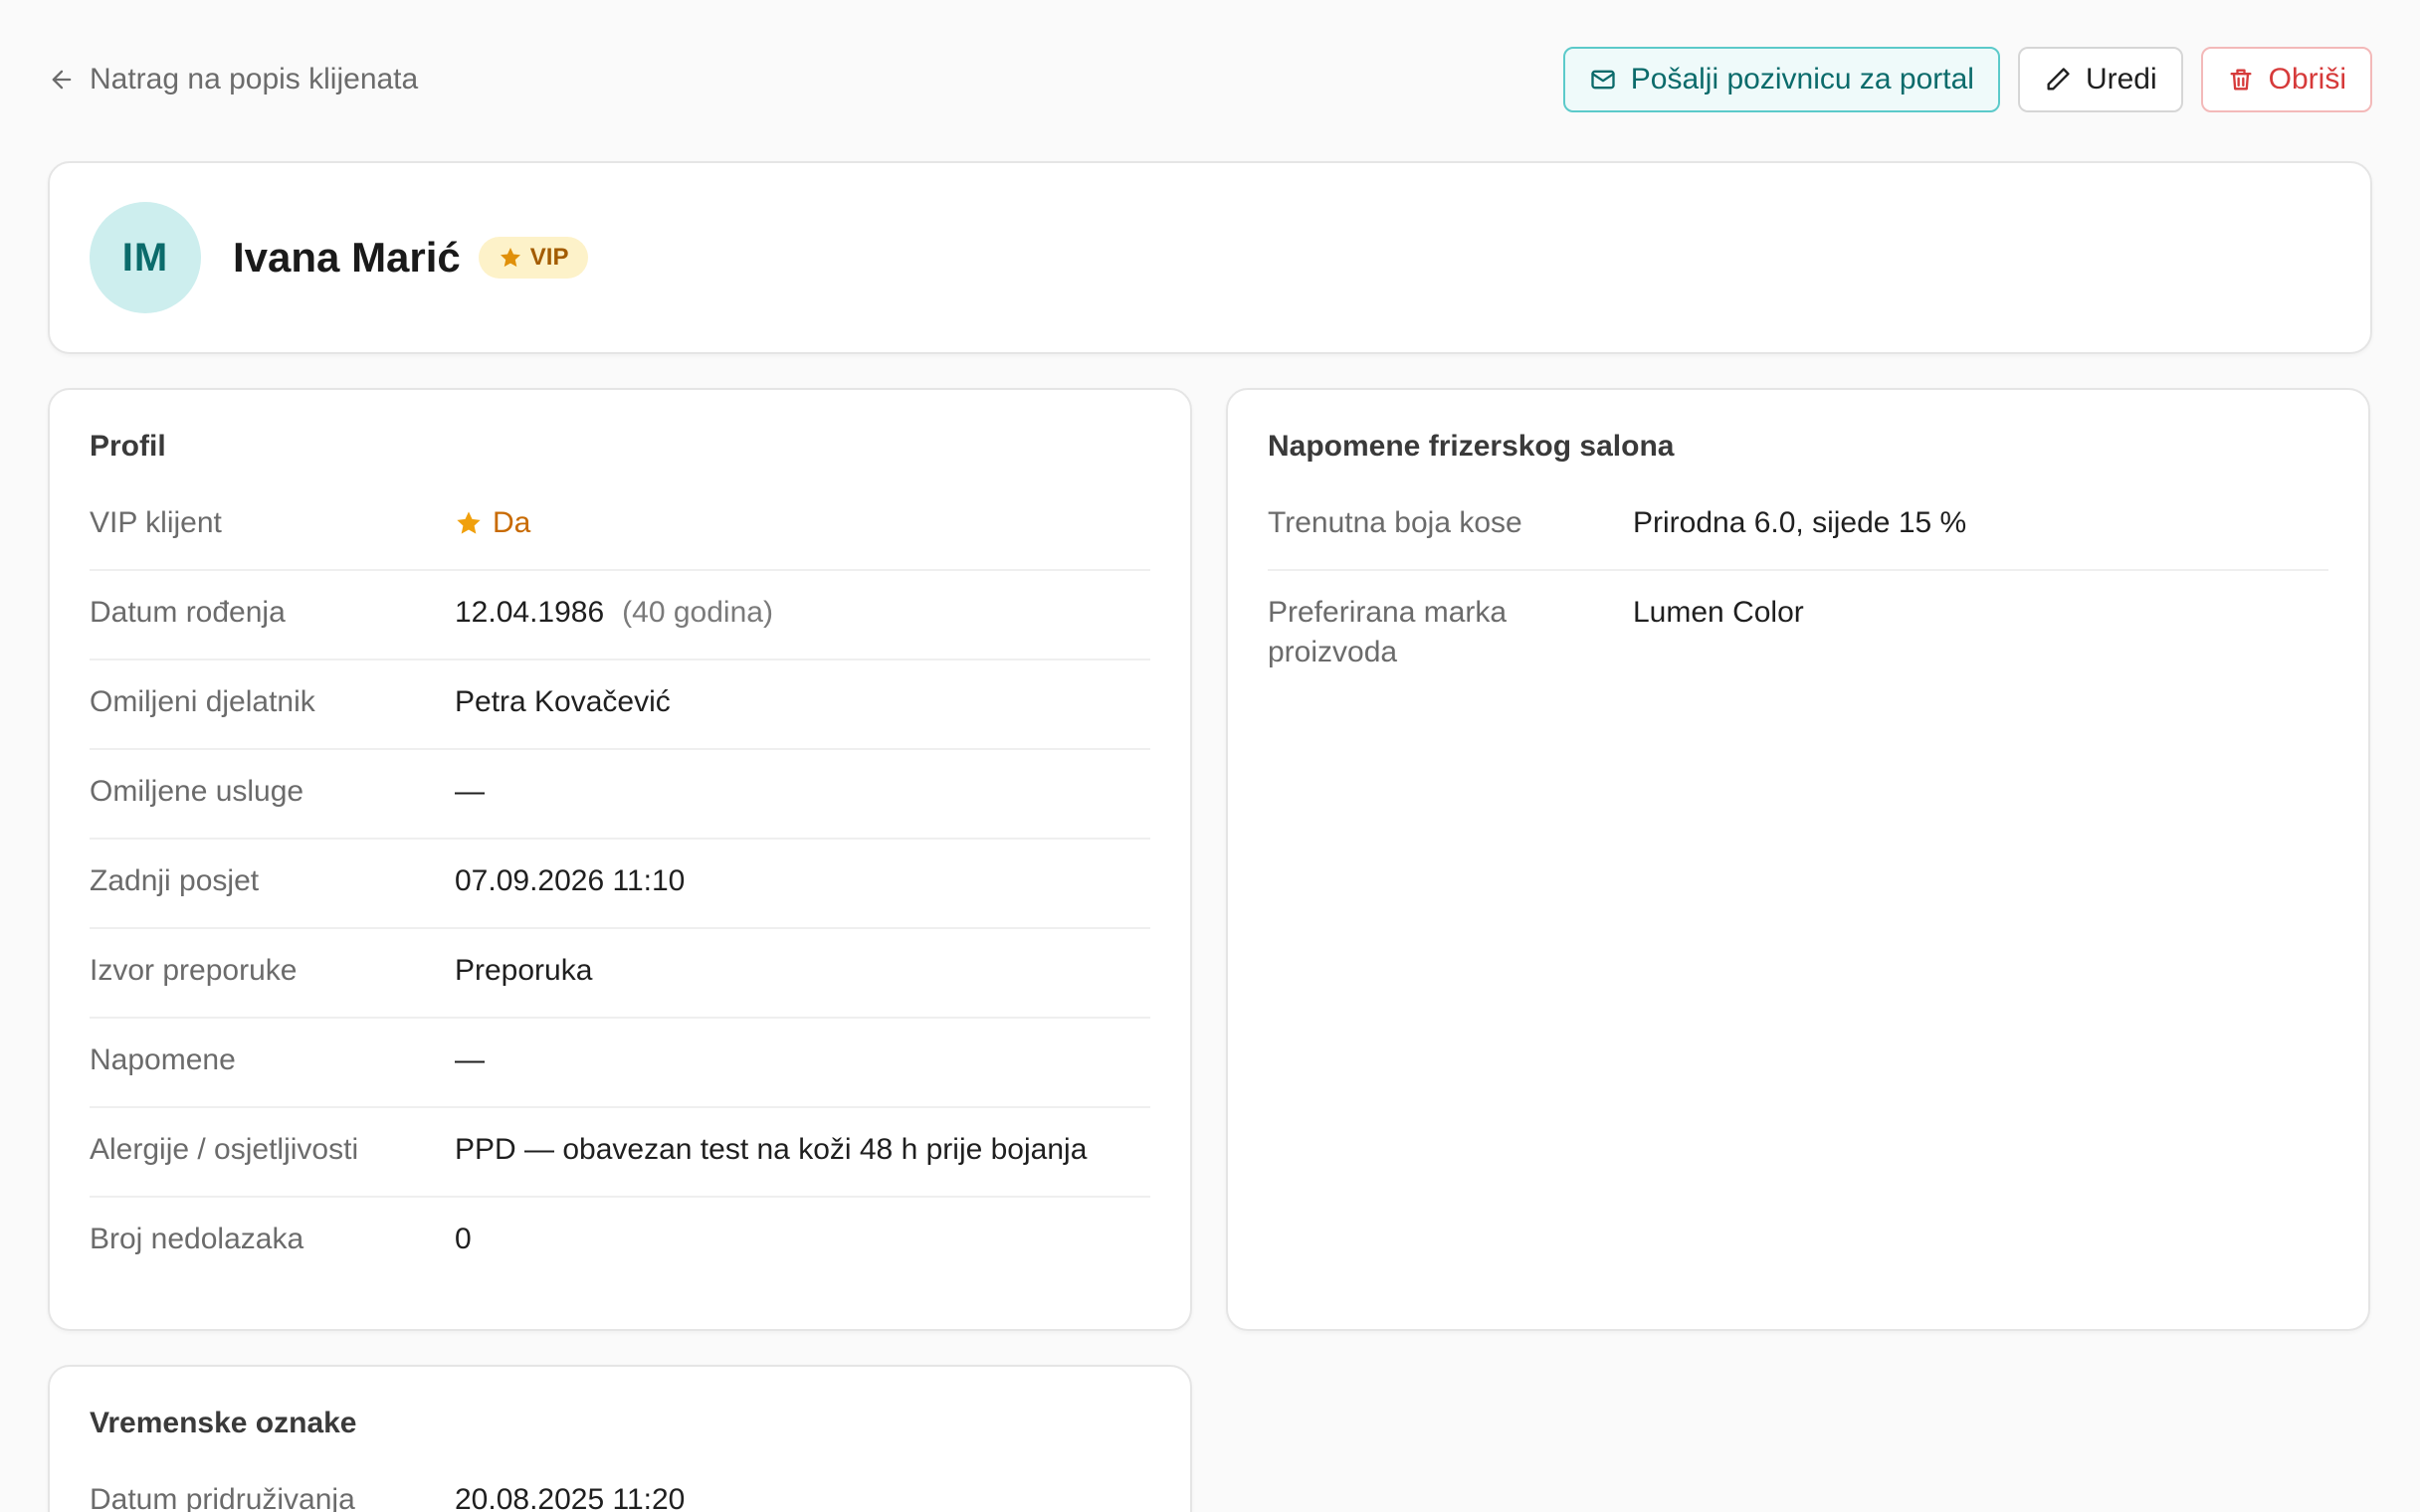 The height and width of the screenshot is (1512, 2420). What do you see at coordinates (620, 795) in the screenshot?
I see `profile-row-favorite-services: Omiljene usluge —` at bounding box center [620, 795].